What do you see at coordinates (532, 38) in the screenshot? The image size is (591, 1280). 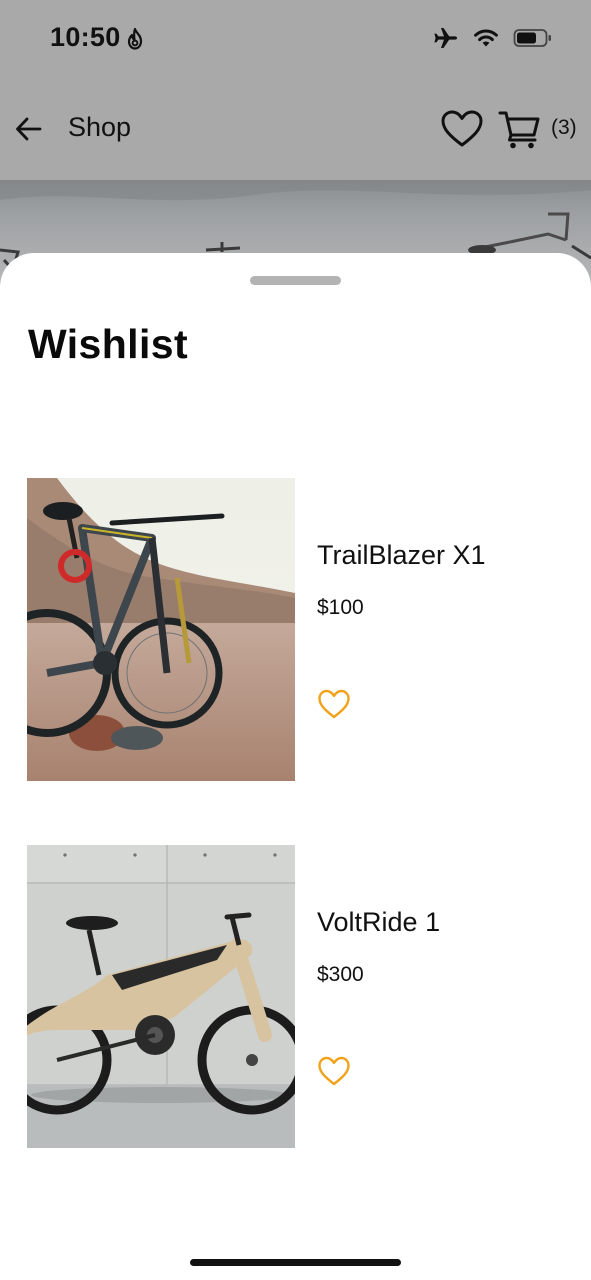 I see `battery-icon` at bounding box center [532, 38].